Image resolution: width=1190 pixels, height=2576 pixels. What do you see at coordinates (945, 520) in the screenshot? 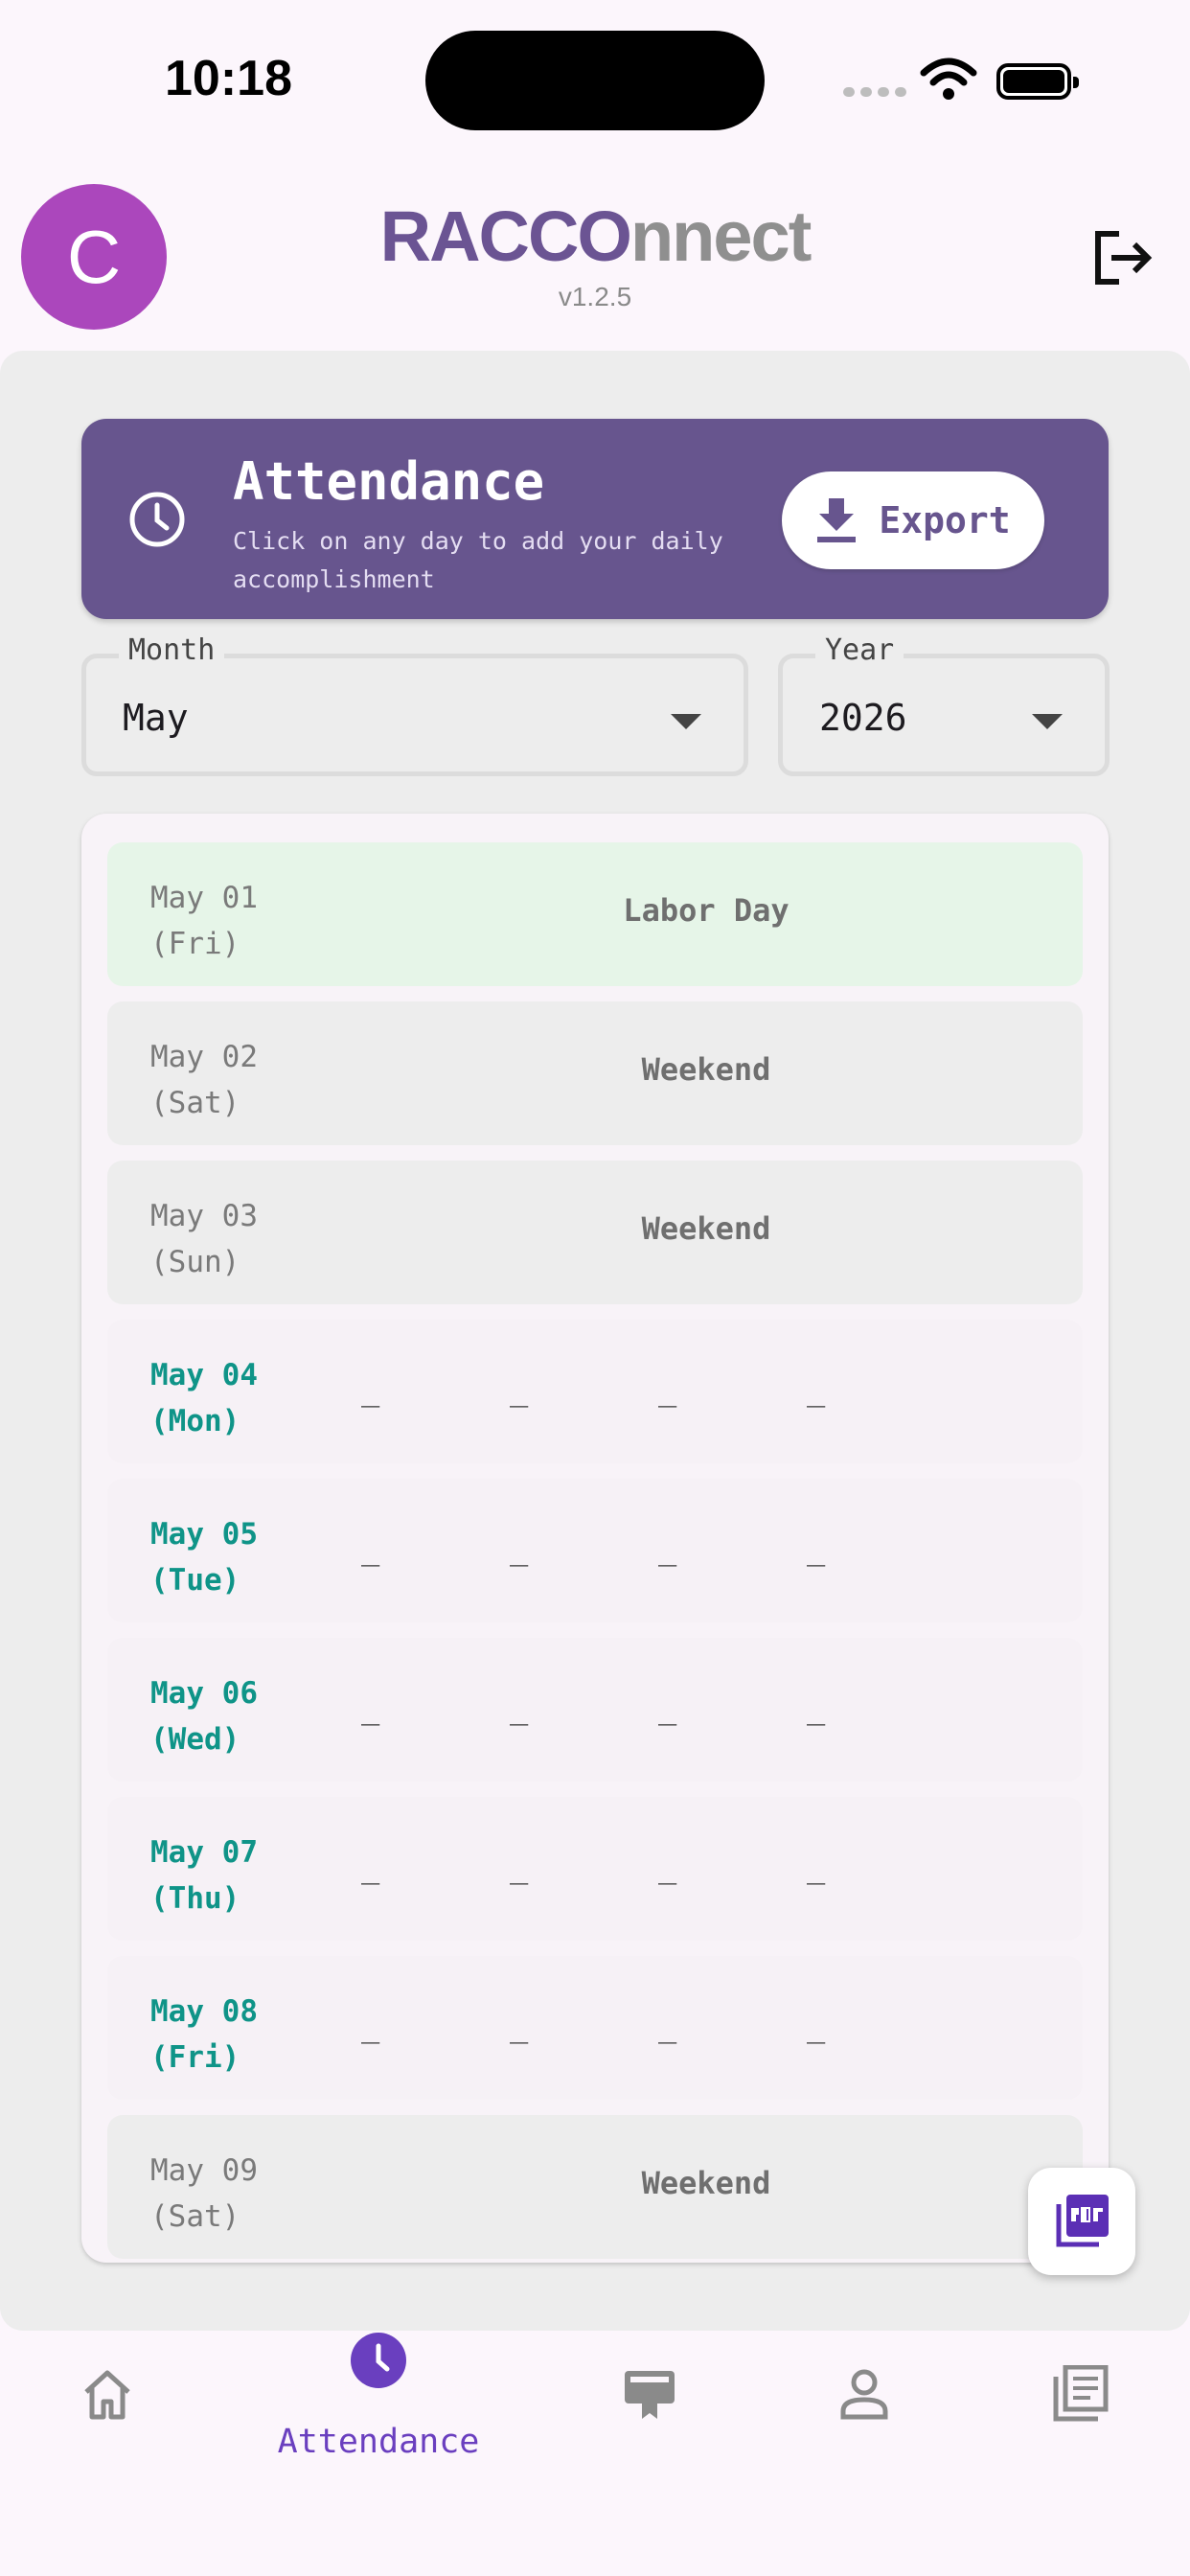
I see `export-label: Export` at bounding box center [945, 520].